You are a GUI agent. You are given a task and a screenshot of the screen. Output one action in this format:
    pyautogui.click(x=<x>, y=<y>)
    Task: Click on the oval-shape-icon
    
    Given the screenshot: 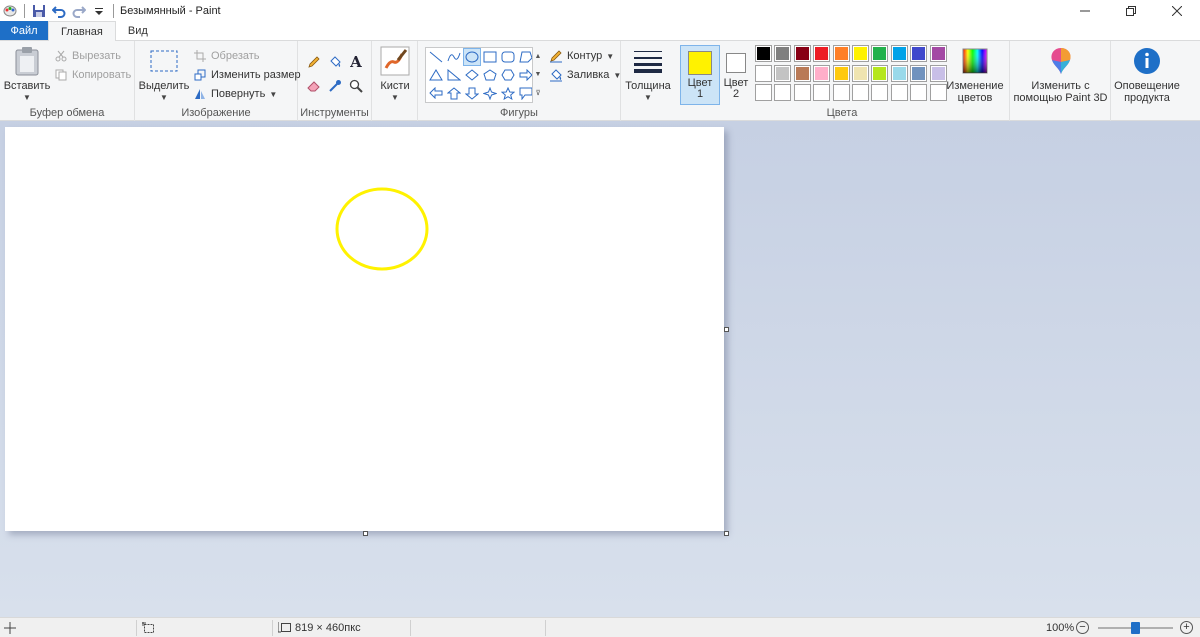 What is the action you would take?
    pyautogui.click(x=472, y=57)
    